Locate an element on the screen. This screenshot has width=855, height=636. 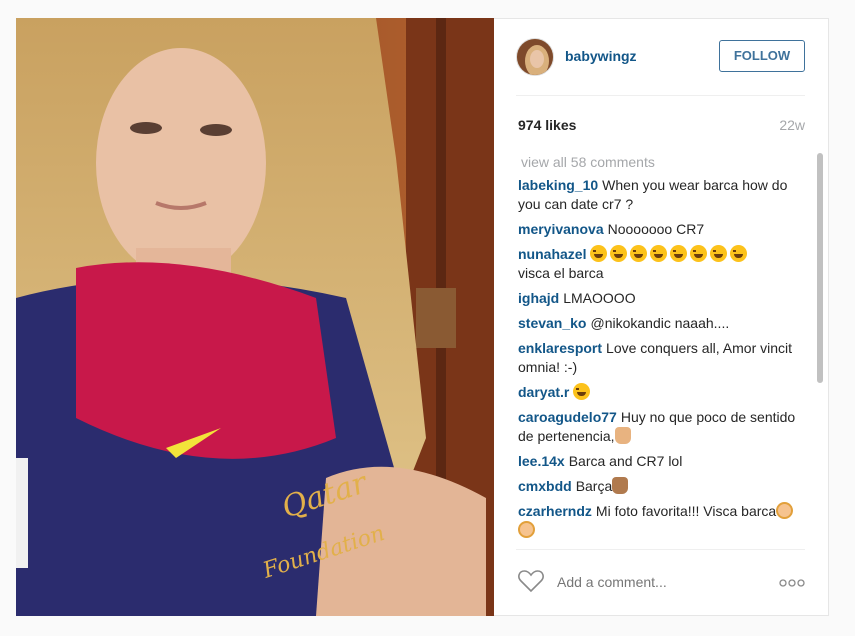
username-link: babywingz is located at coordinates (601, 56).